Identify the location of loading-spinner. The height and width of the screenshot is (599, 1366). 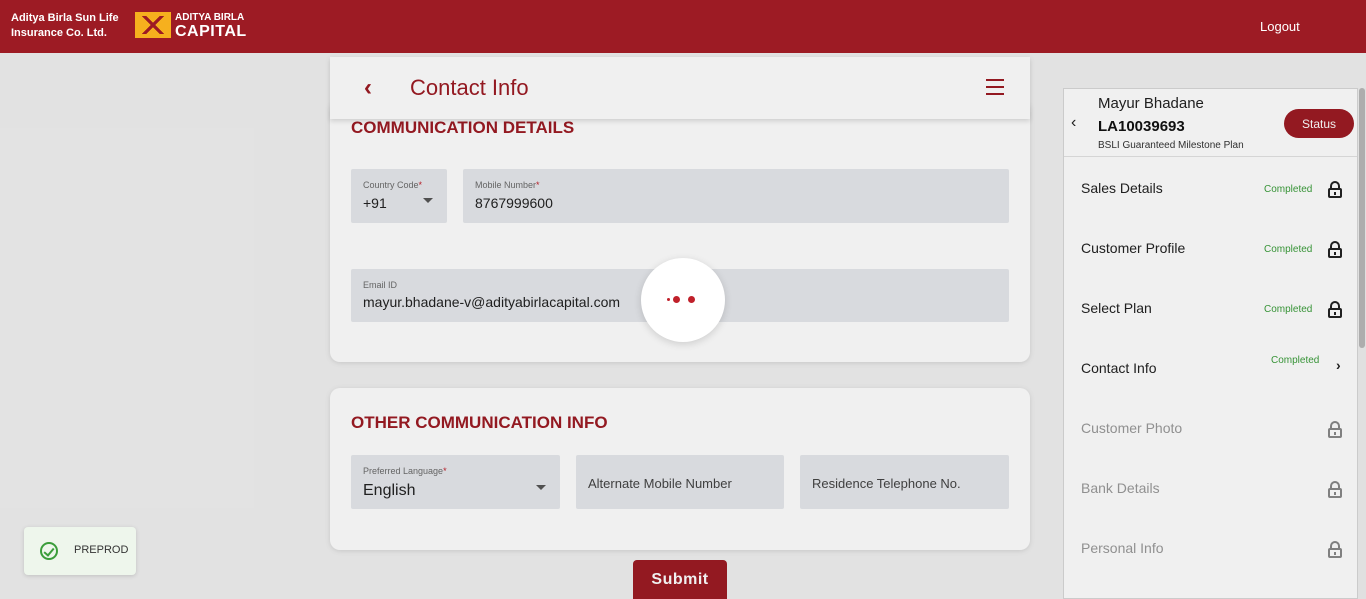
(683, 300).